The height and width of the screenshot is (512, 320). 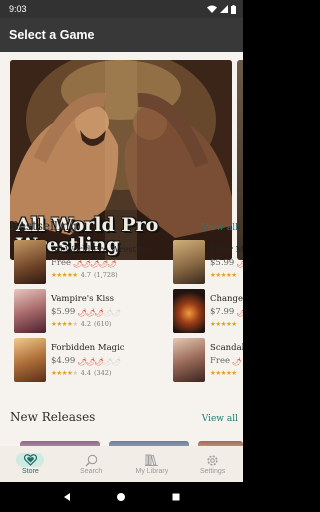 I want to click on game-title: Scandal, so click(x=226, y=348).